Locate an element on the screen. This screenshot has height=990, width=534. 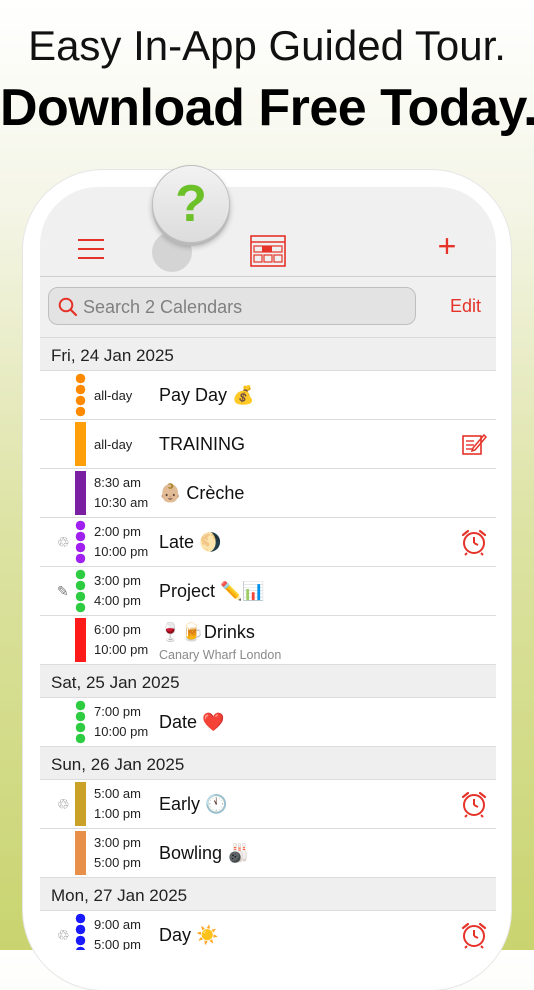
event-row: 5:00 am 1:00 pm Early 🕚 ♲ is located at coordinates (268, 804).